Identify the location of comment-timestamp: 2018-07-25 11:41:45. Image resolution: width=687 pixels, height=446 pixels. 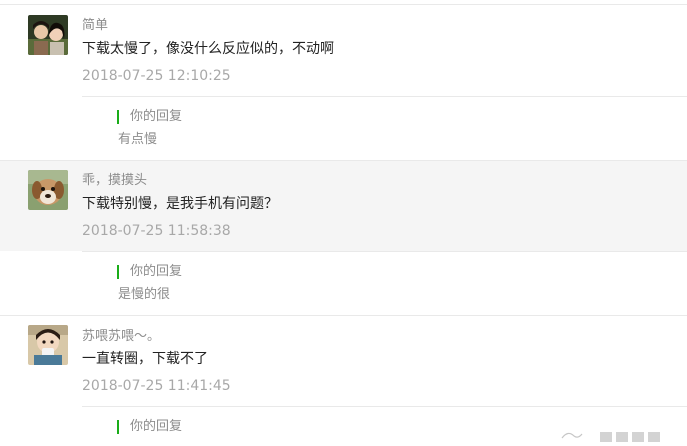
(156, 386).